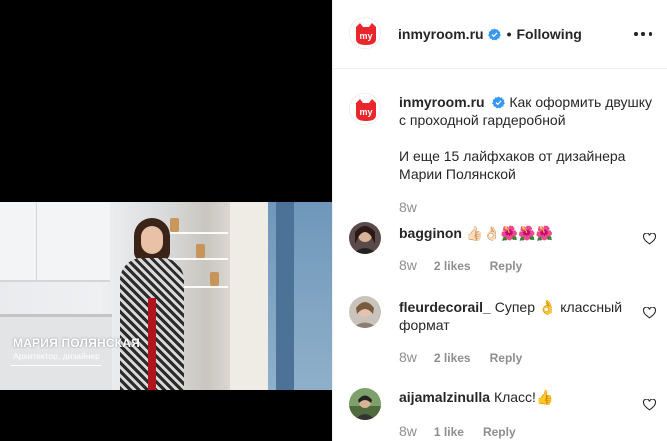 This screenshot has height=441, width=667. Describe the element at coordinates (523, 397) in the screenshot. I see `comment-text: Класс!👍` at that location.